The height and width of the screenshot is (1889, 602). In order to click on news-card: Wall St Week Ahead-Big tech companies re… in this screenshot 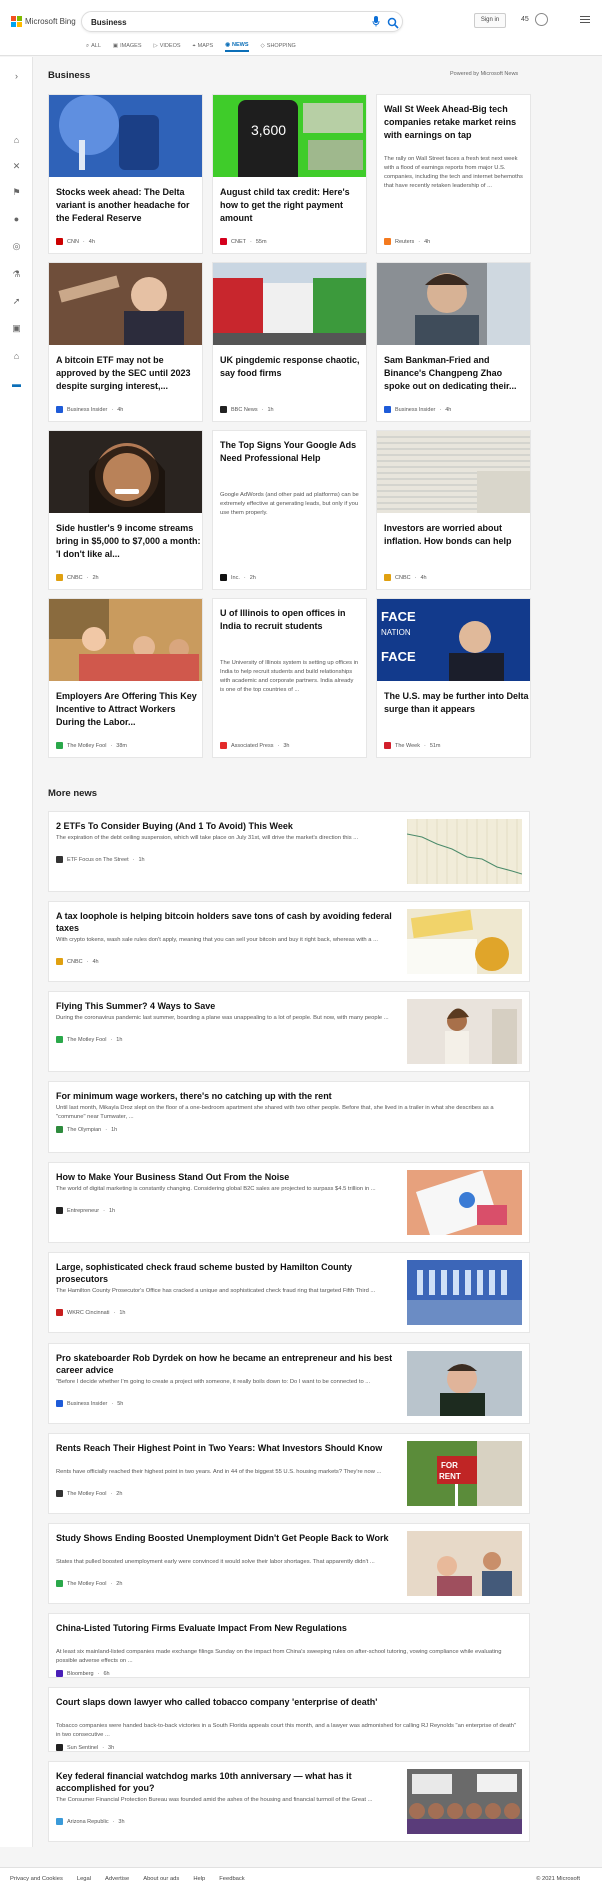, I will do `click(453, 174)`.